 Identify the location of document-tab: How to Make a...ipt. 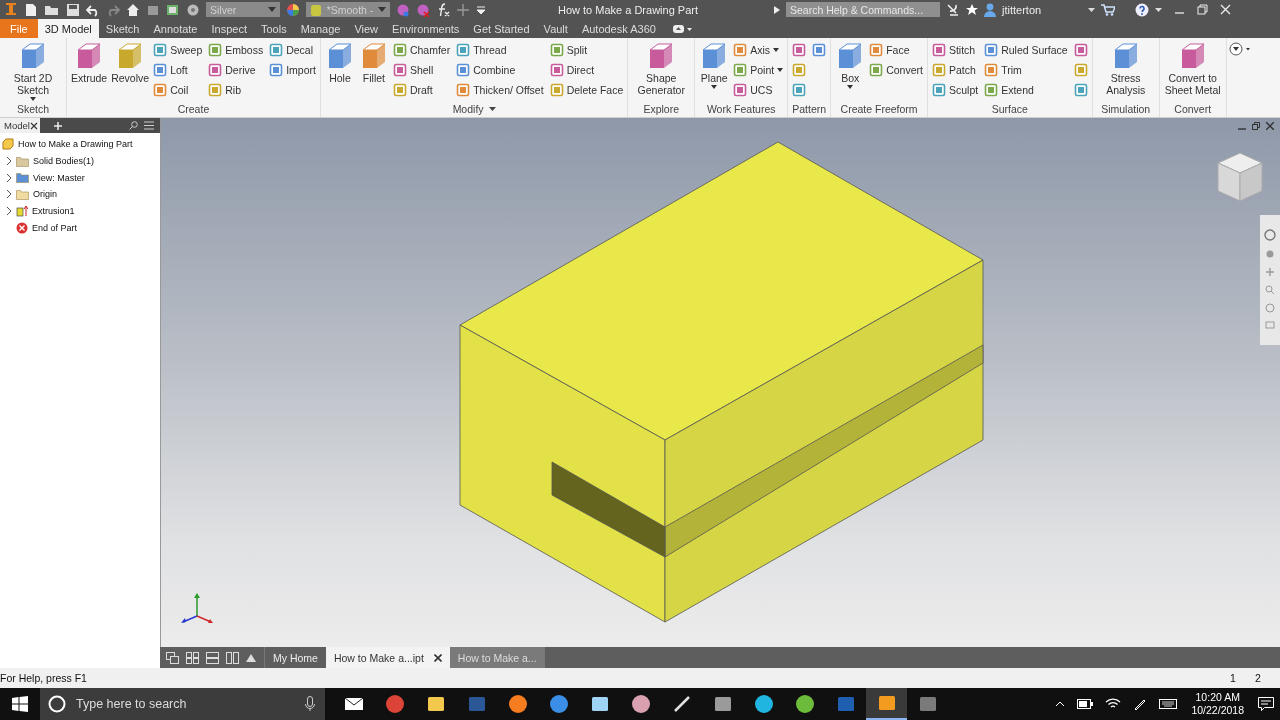
(387, 657).